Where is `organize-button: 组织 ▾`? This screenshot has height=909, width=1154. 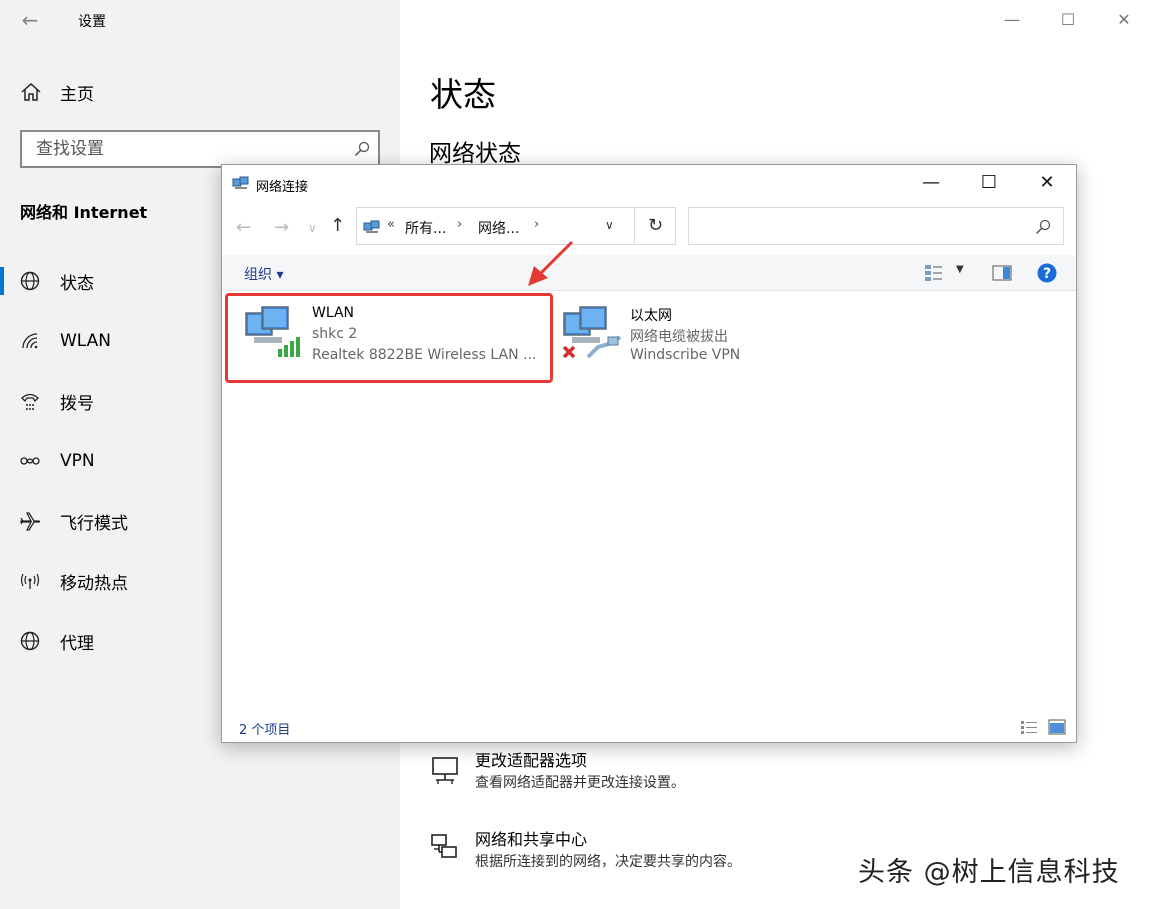 organize-button: 组织 ▾ is located at coordinates (263, 274).